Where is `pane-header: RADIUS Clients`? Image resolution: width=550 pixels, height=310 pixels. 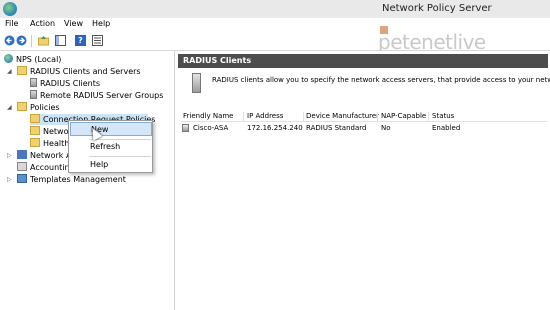 pane-header: RADIUS Clients is located at coordinates (363, 61).